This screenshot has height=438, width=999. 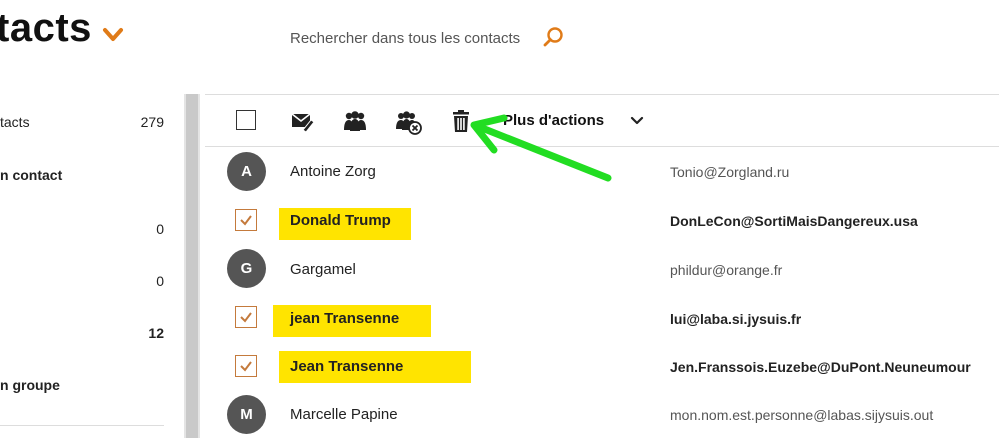 I want to click on contact-email: Tonio@Zorgland.ru, so click(x=730, y=172).